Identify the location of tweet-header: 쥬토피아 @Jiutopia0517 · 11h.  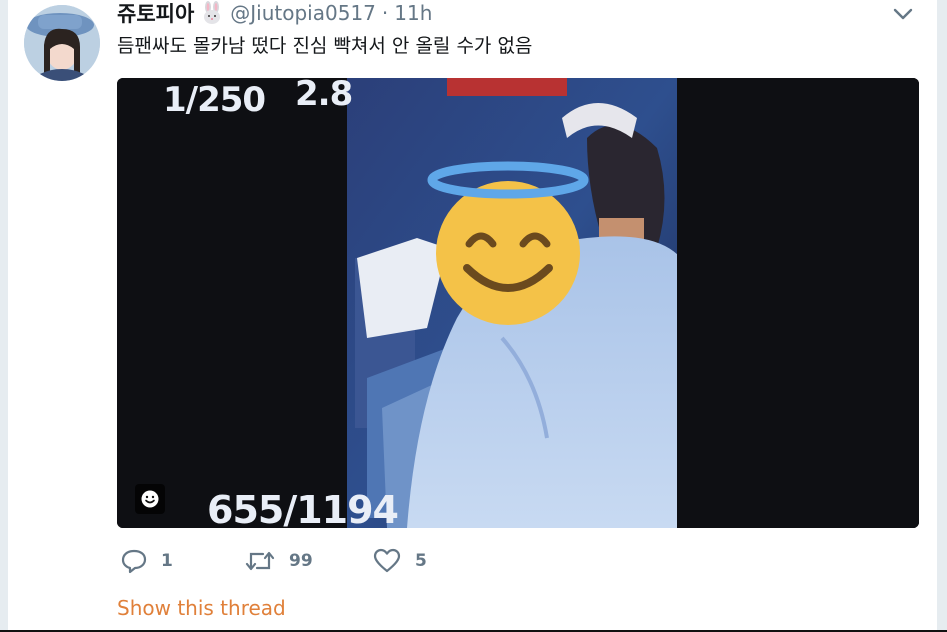
(274, 14).